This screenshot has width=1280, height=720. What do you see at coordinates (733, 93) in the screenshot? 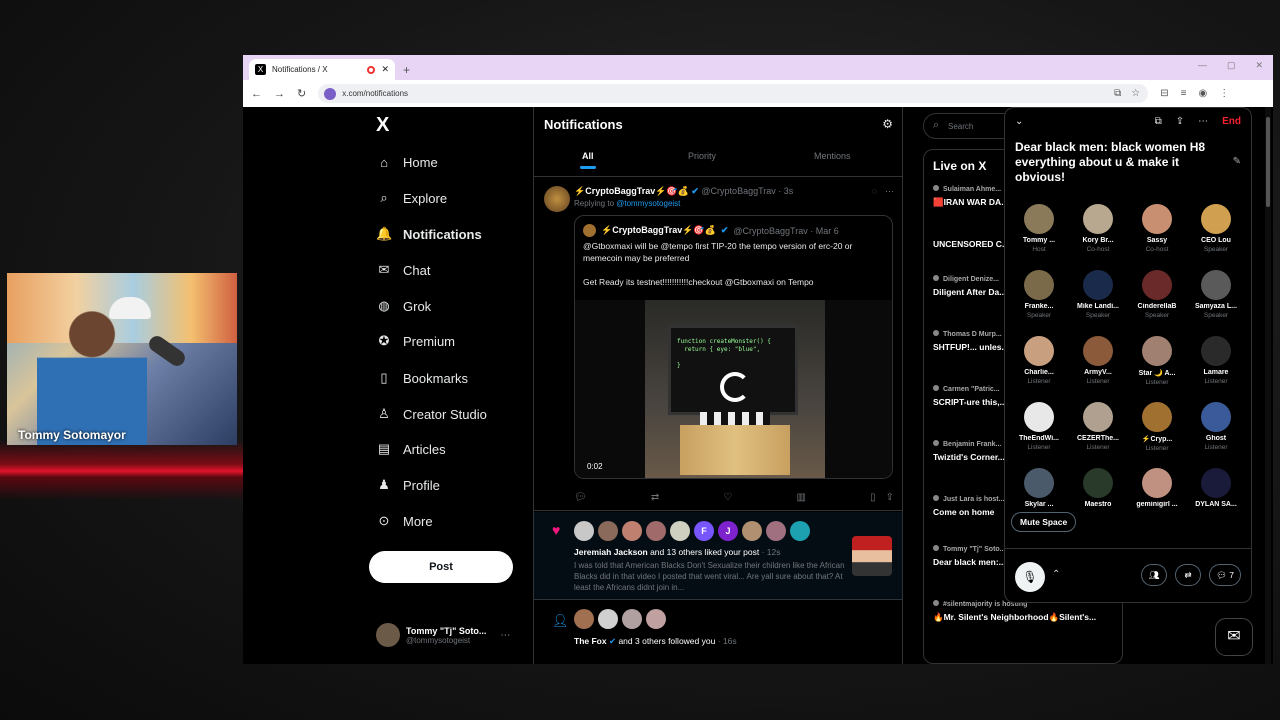
I see `url-field: x.com/notifications ⧉ ☆` at bounding box center [733, 93].